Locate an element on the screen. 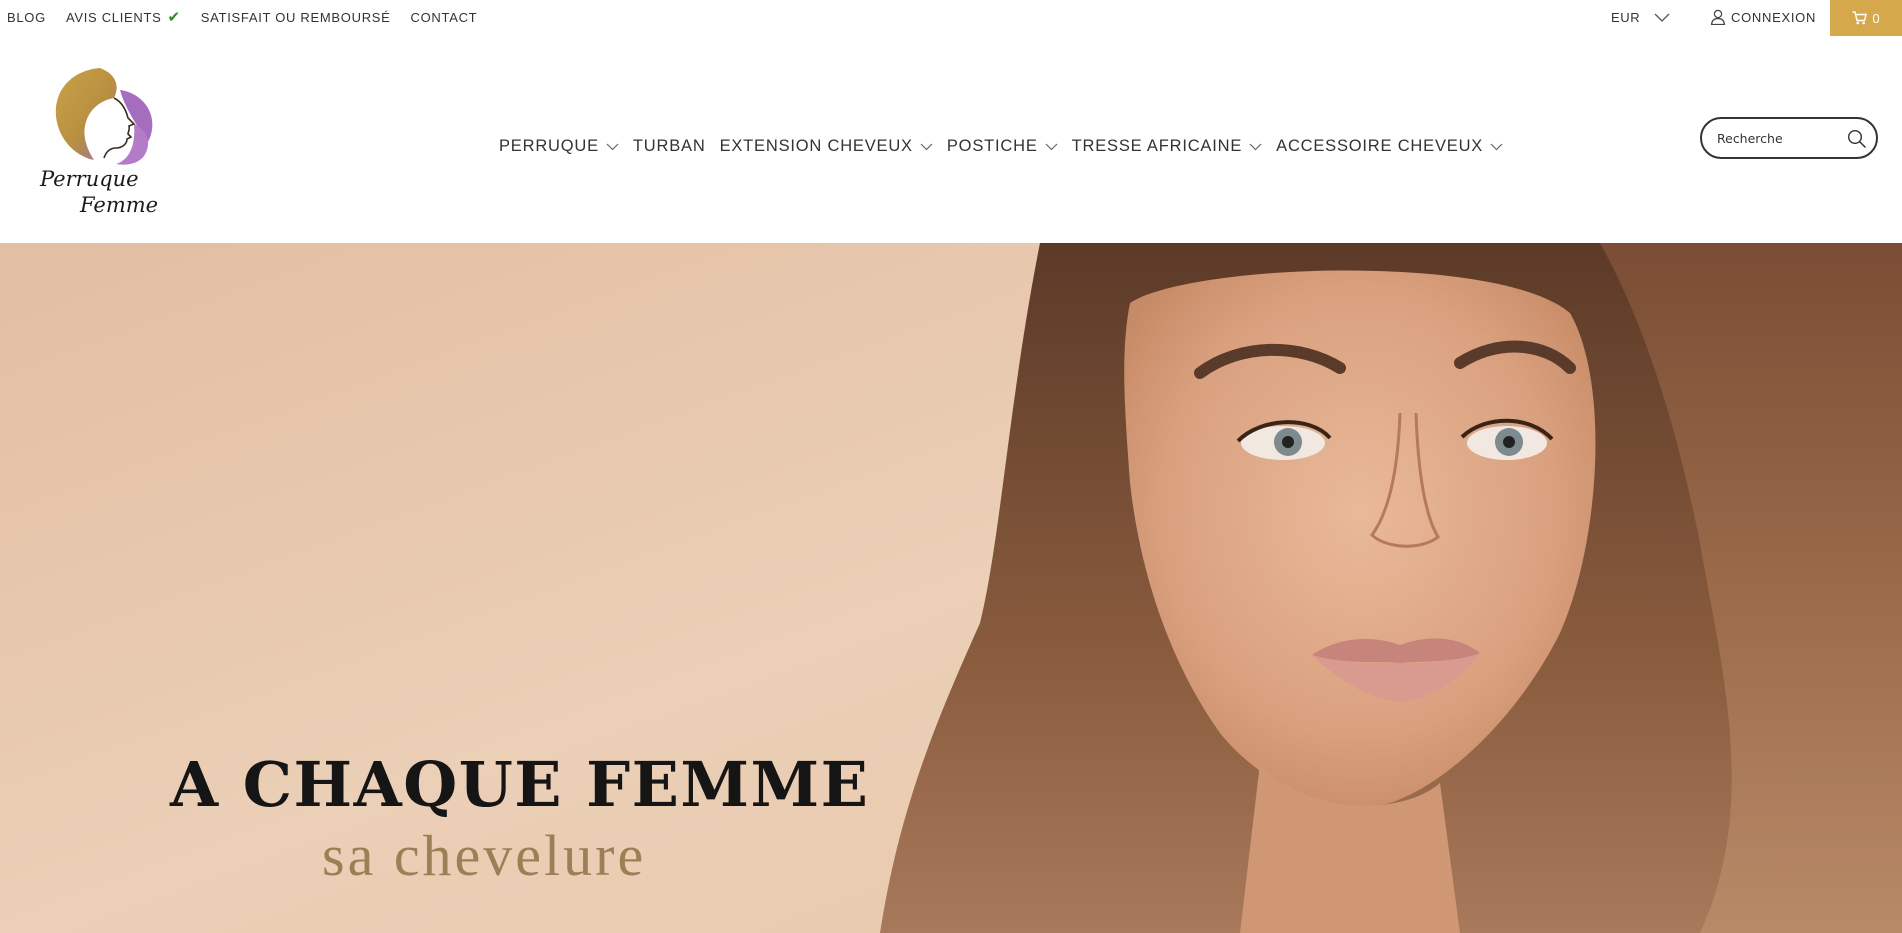  top-link-label: CONTACT is located at coordinates (444, 17).